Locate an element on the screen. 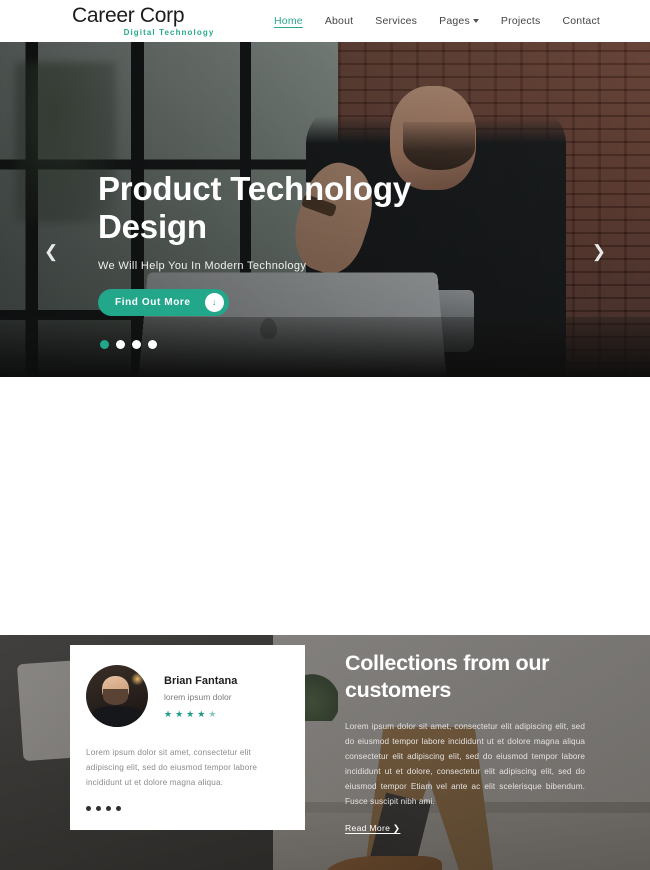 This screenshot has height=870, width=650. nav-label-pages: Pages is located at coordinates (454, 21).